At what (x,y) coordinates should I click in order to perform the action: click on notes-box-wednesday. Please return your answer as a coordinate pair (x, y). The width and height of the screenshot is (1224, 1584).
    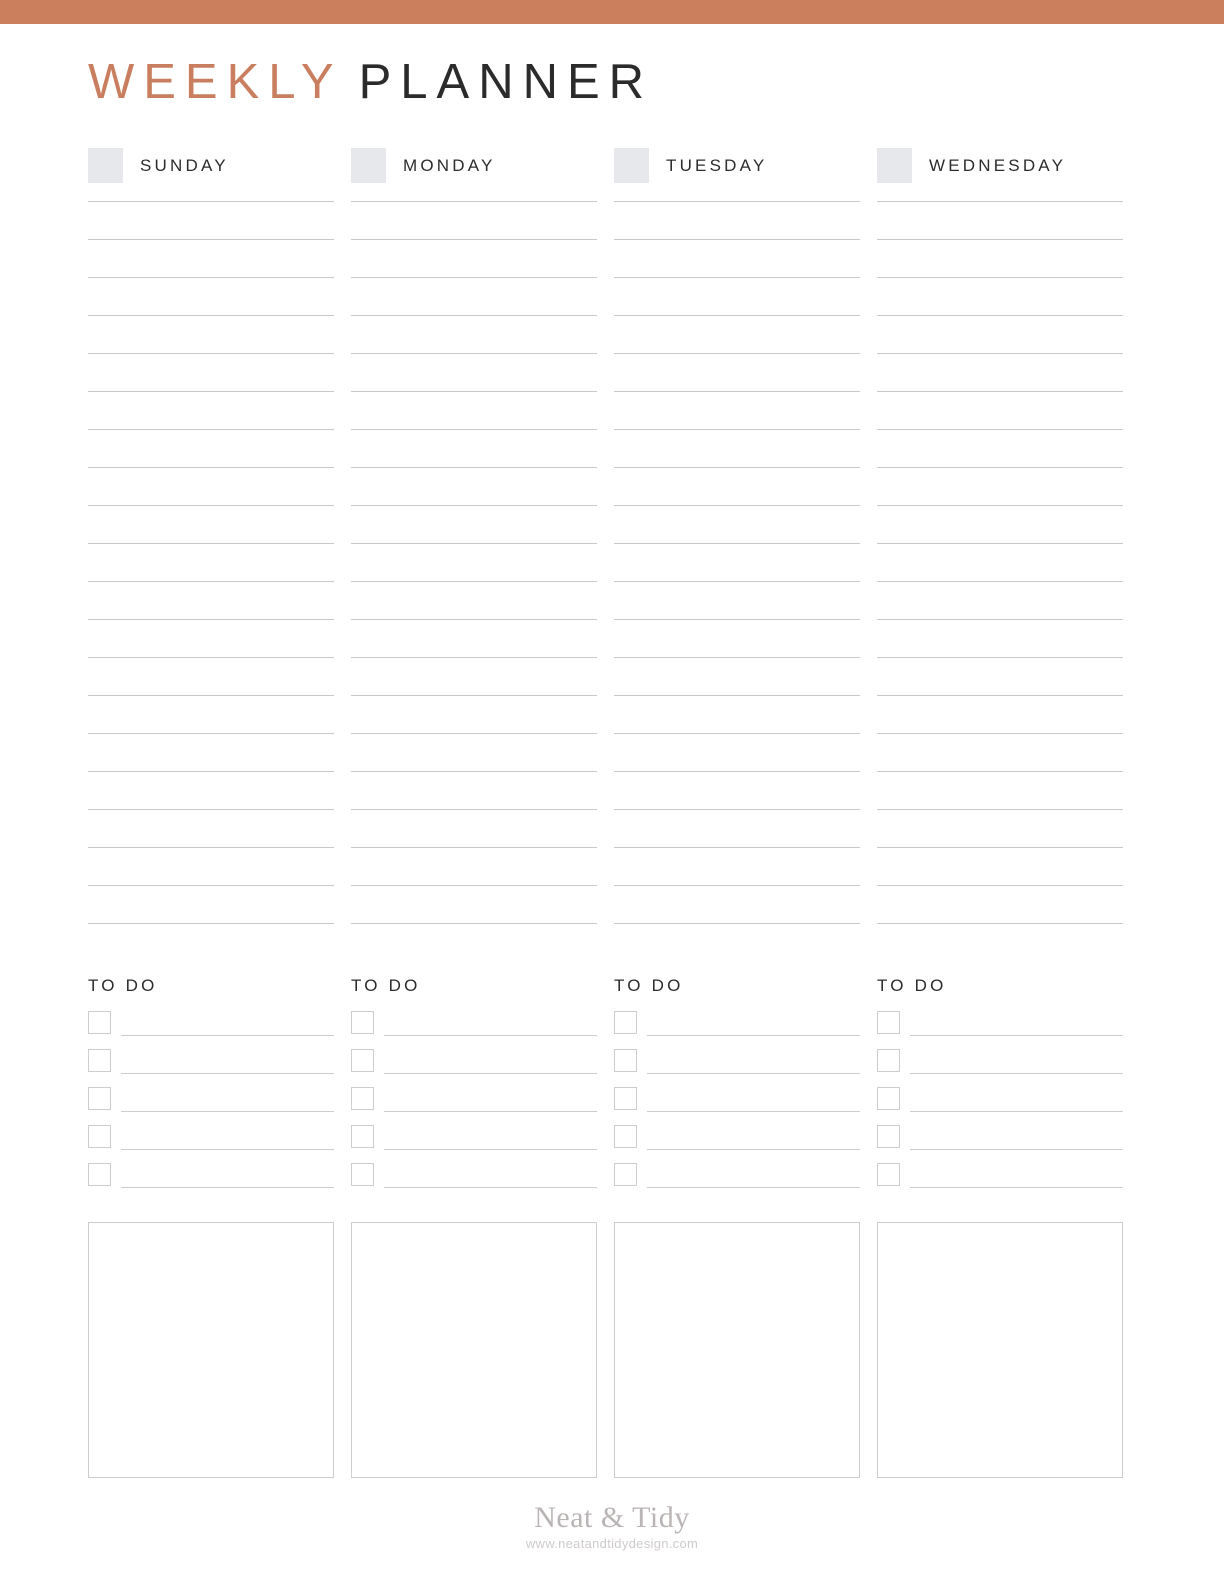
    Looking at the image, I should click on (1000, 1350).